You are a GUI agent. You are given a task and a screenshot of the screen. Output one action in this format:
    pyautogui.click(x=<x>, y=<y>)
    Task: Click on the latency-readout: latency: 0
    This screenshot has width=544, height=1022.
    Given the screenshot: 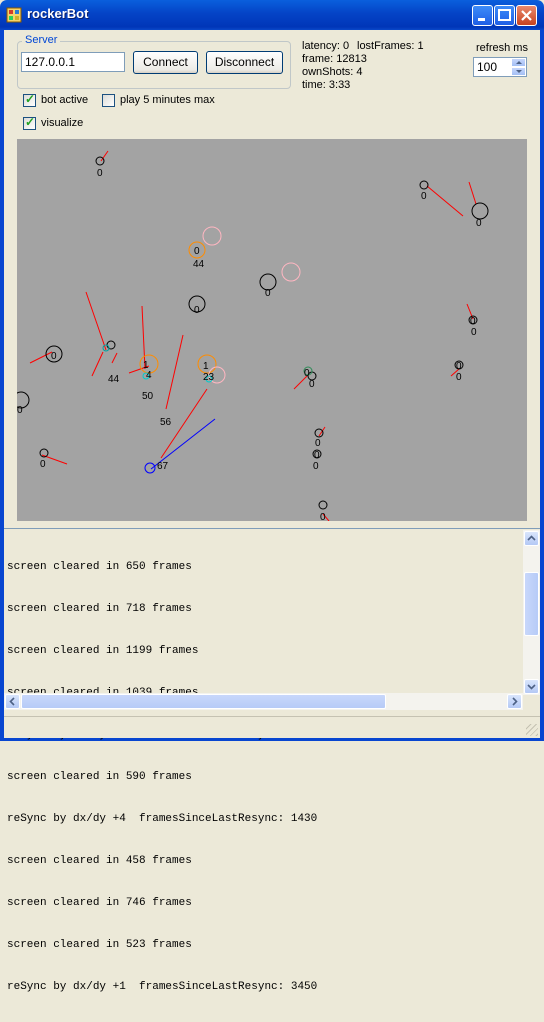 What is the action you would take?
    pyautogui.click(x=326, y=46)
    